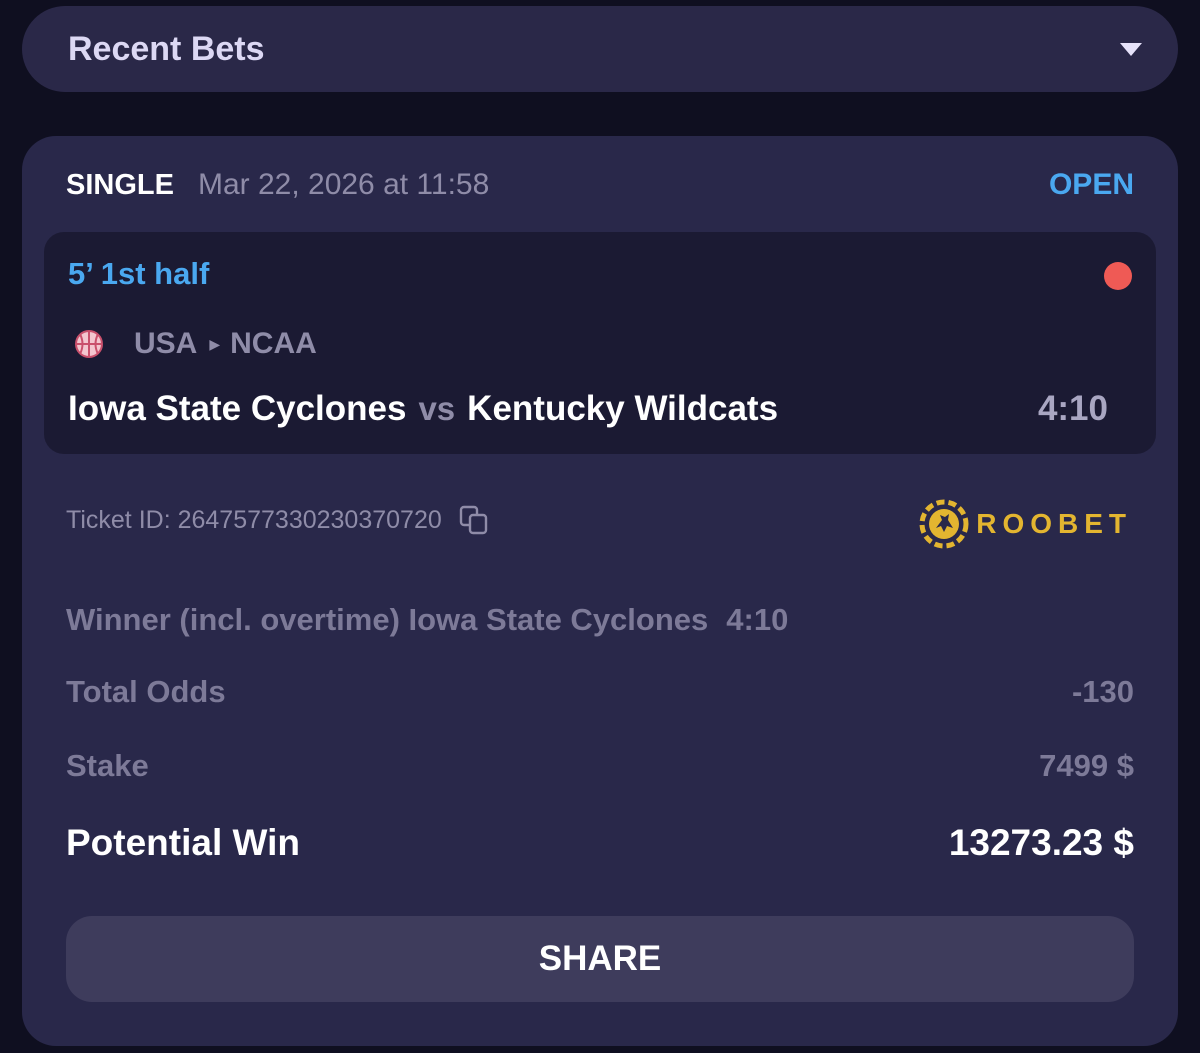 The height and width of the screenshot is (1053, 1200). Describe the element at coordinates (107, 765) in the screenshot. I see `stake-label: Stake` at that location.